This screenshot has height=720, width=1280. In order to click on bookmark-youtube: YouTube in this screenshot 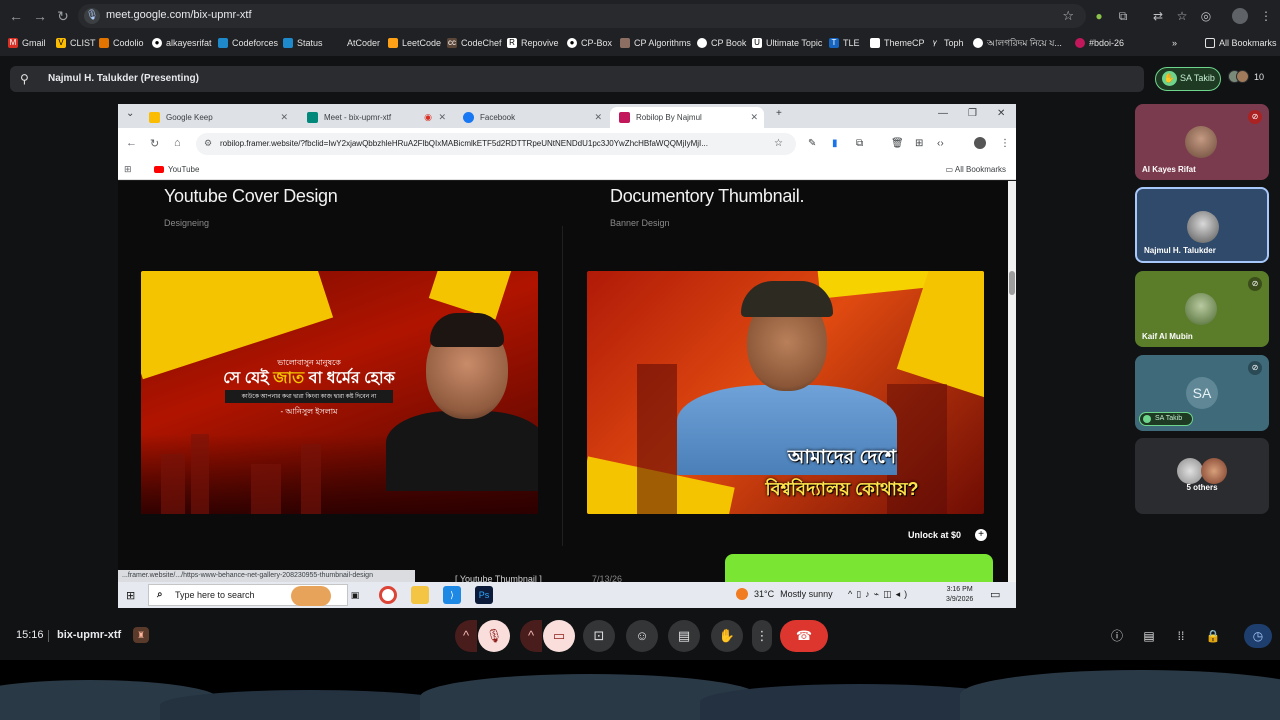, I will do `click(176, 169)`.